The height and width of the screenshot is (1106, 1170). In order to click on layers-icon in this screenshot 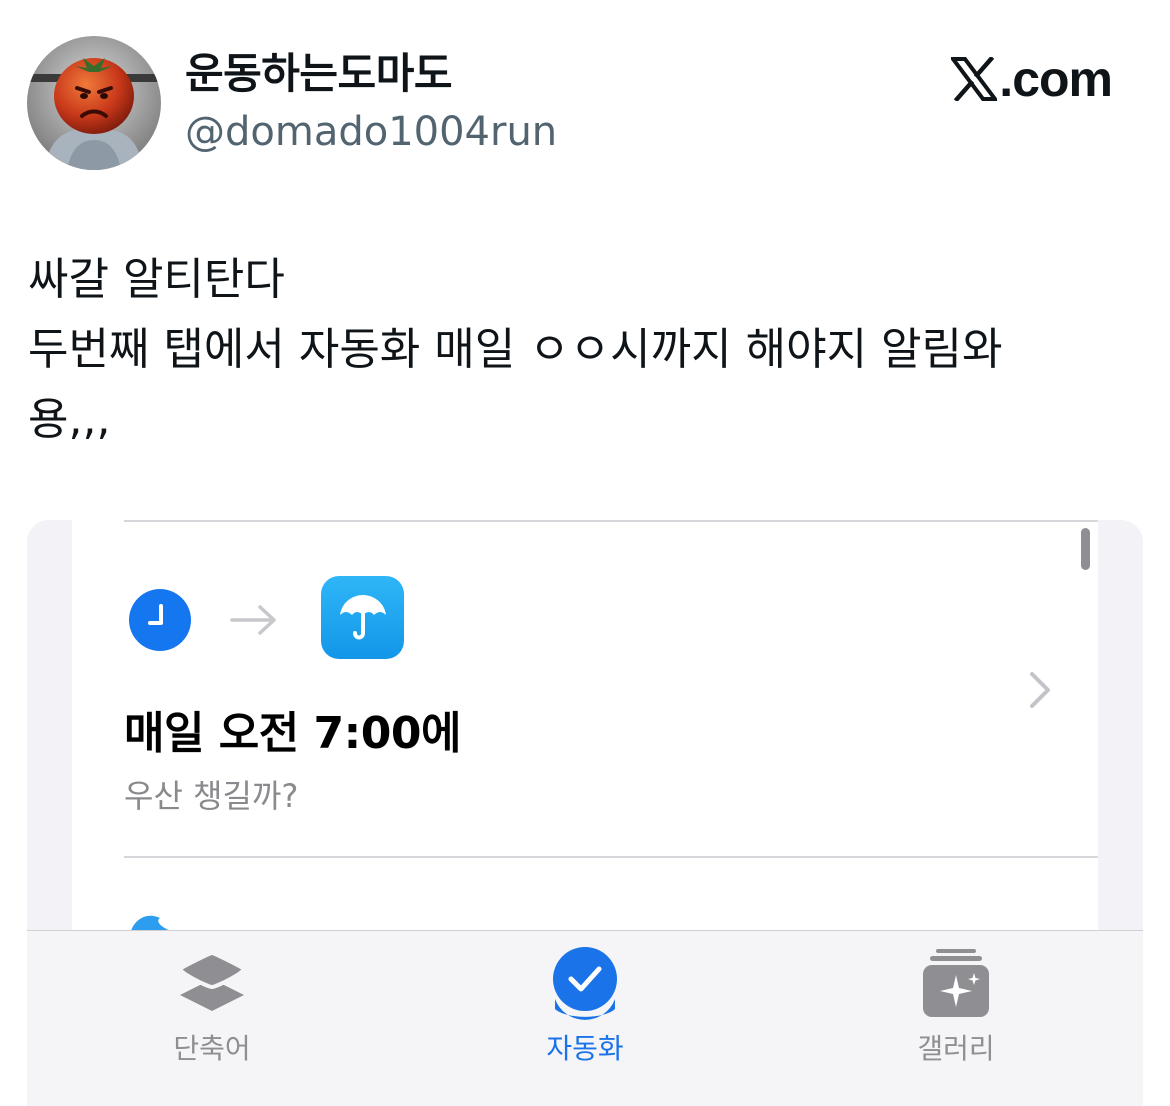, I will do `click(212, 986)`.